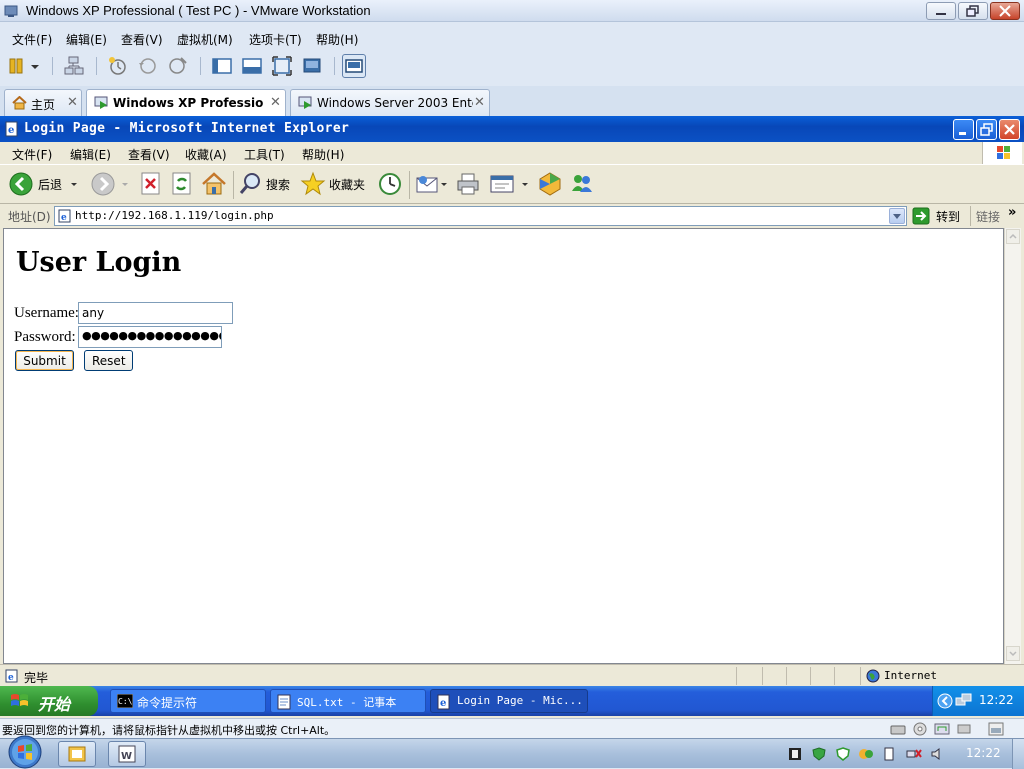  Describe the element at coordinates (43, 105) in the screenshot. I see `tab-home-label: 主页` at that location.